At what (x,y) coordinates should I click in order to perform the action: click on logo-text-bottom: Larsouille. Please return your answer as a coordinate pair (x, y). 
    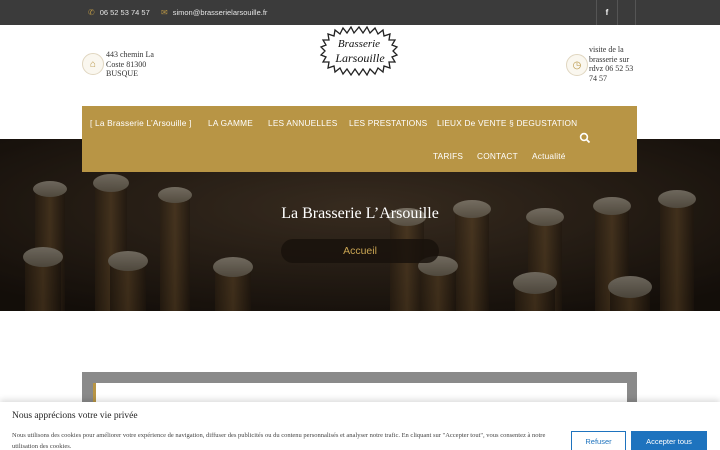
    Looking at the image, I should click on (359, 58).